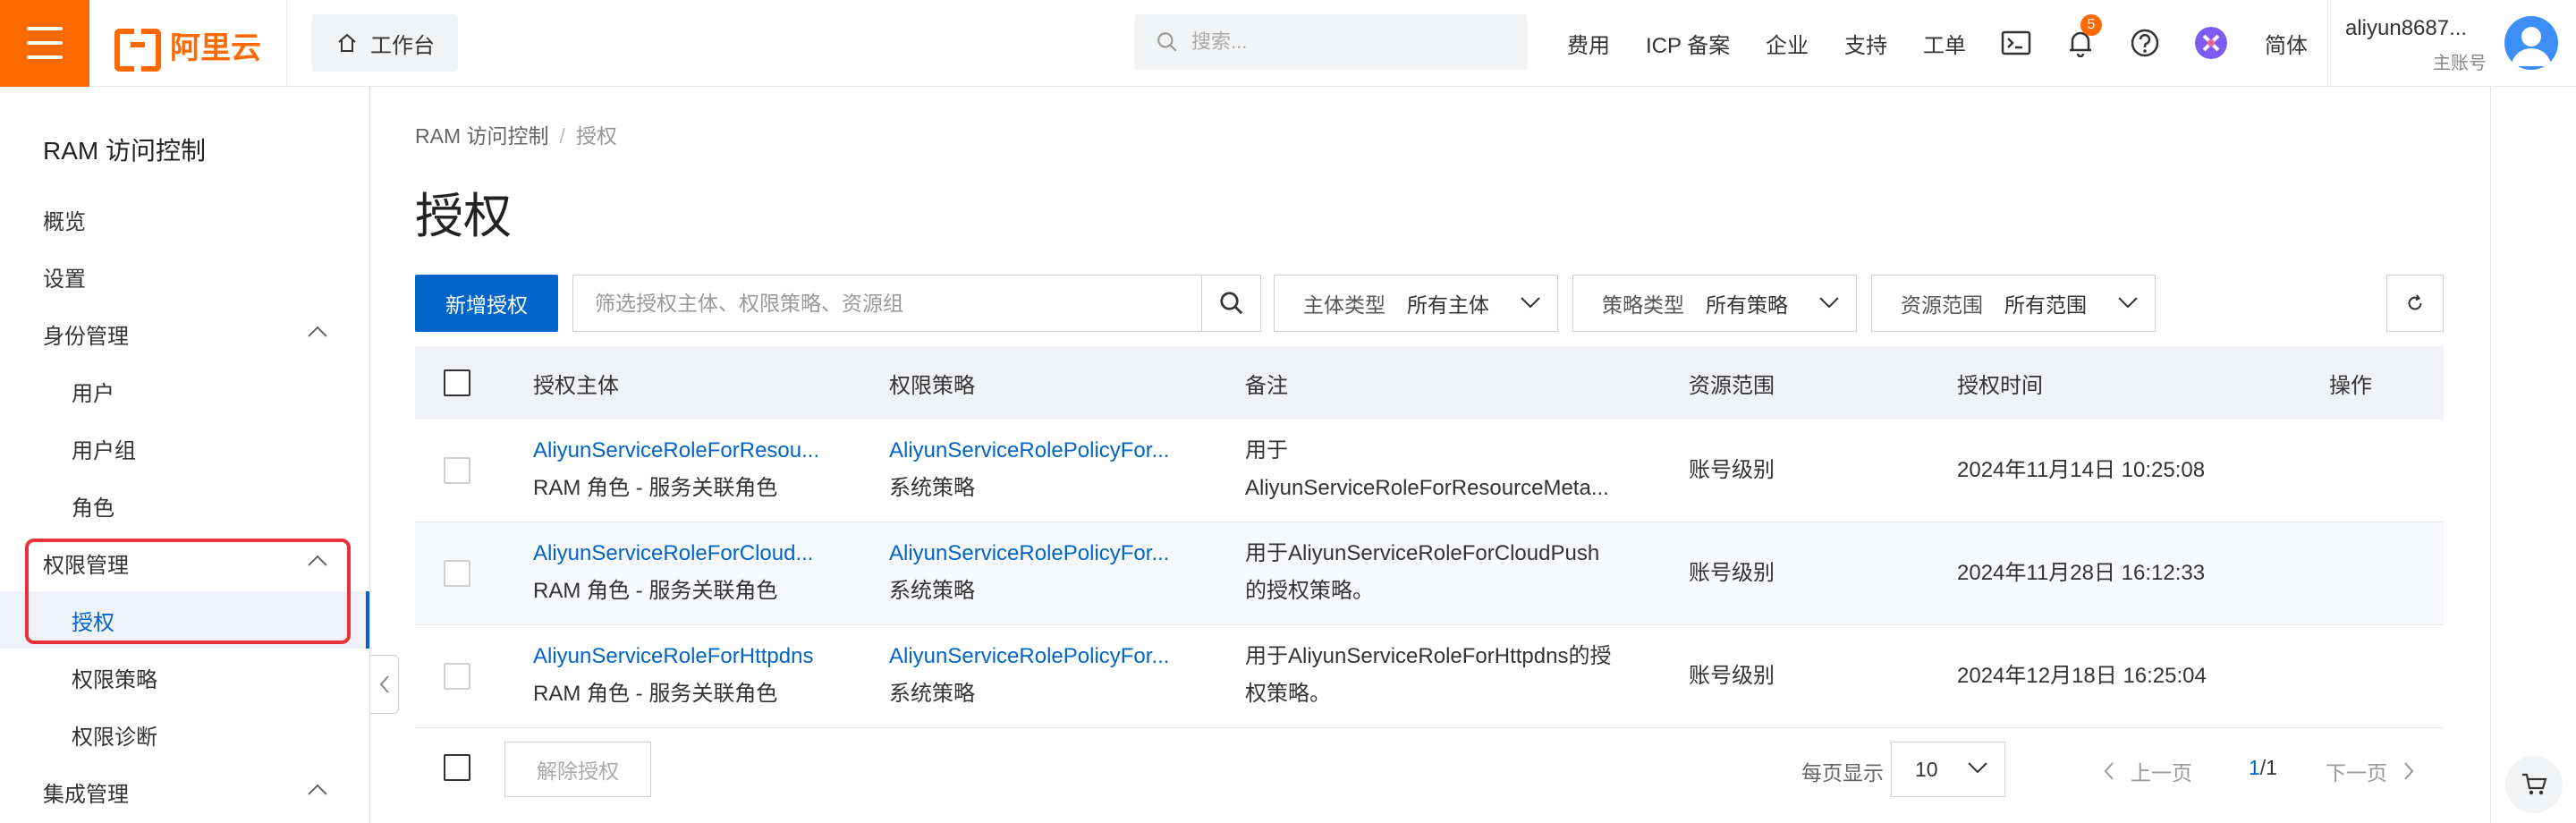 The image size is (2576, 823). What do you see at coordinates (887, 303) in the screenshot?
I see `filter-input` at bounding box center [887, 303].